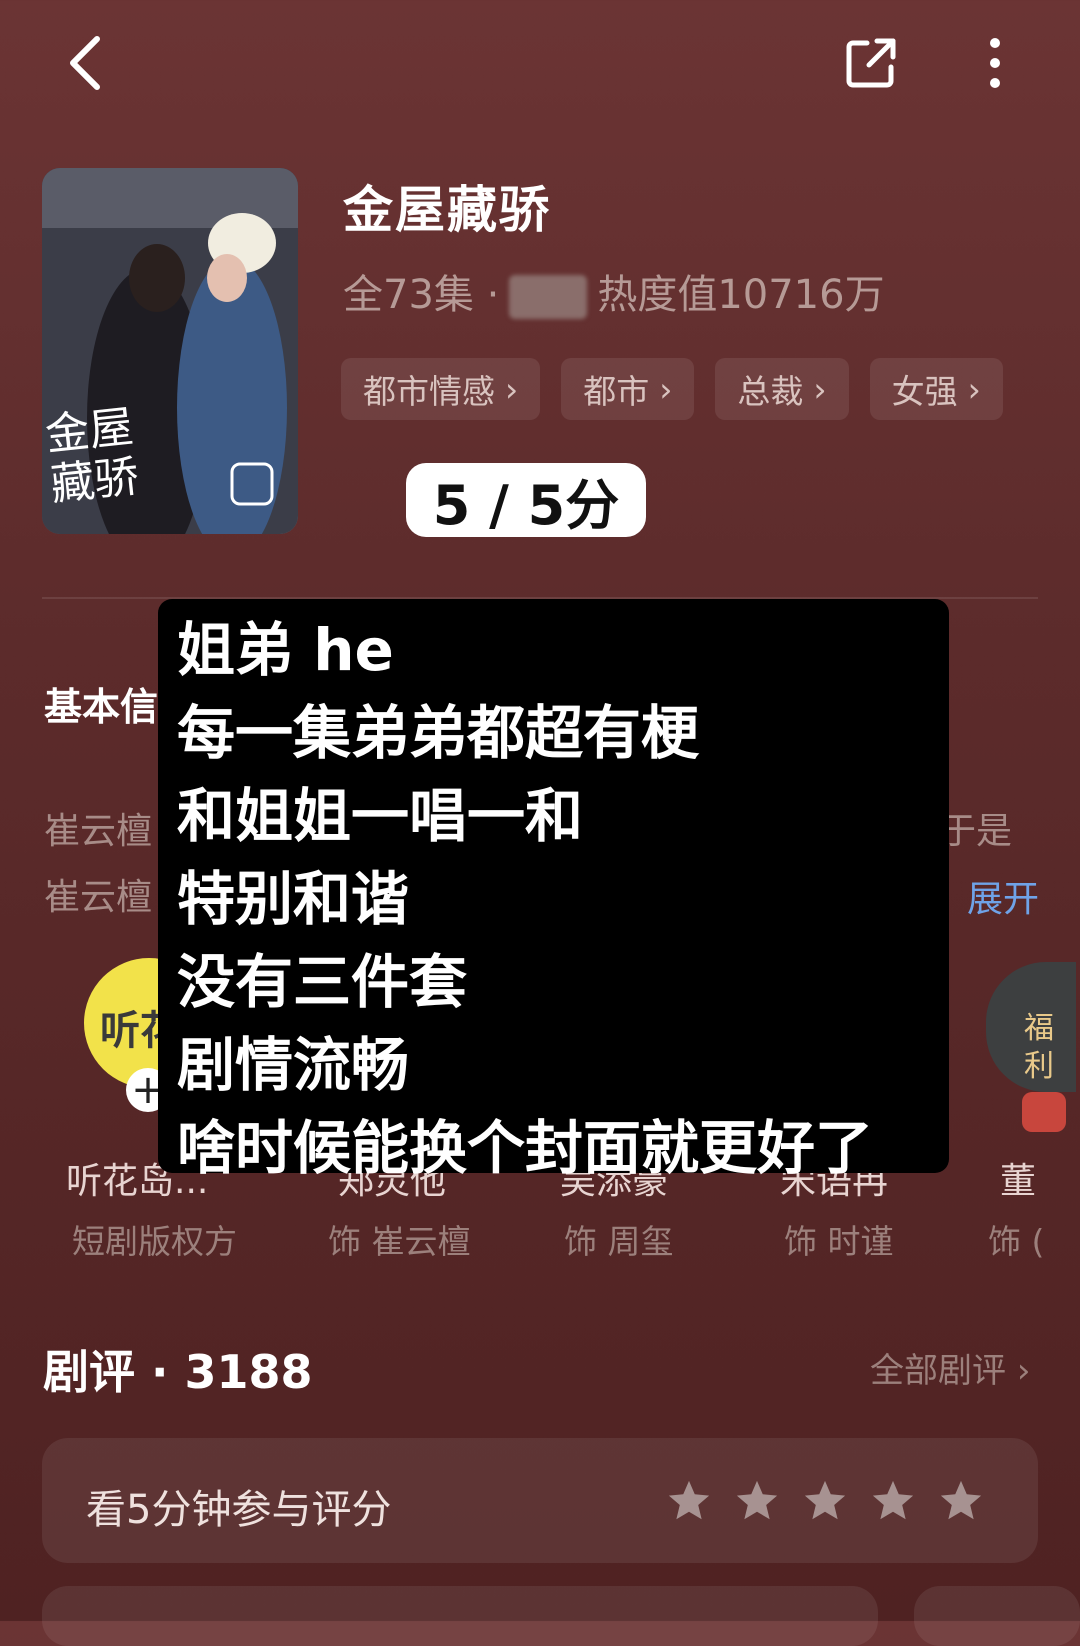 The image size is (1080, 1646). What do you see at coordinates (1018, 1181) in the screenshot?
I see `cast-name: 董` at bounding box center [1018, 1181].